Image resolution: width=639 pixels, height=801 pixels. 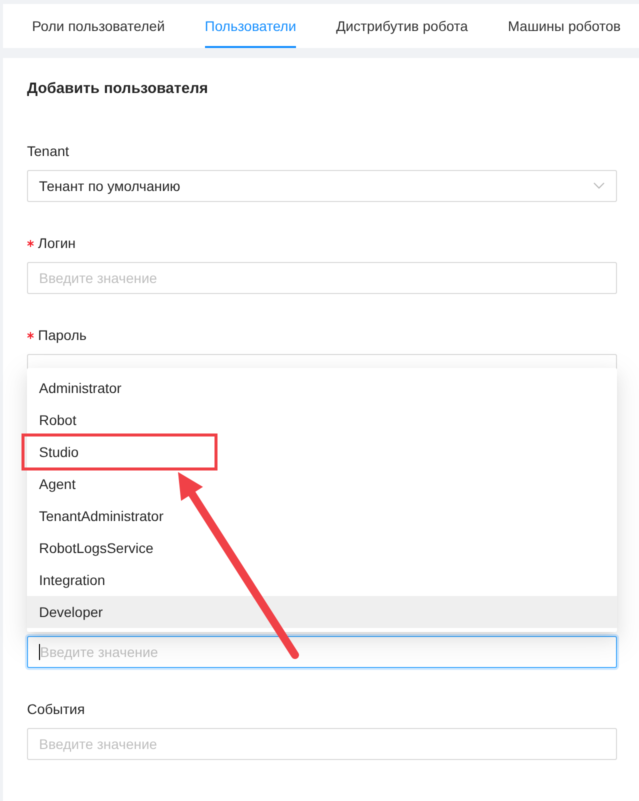 I want to click on tab: Дистрибутив робота, so click(x=402, y=26).